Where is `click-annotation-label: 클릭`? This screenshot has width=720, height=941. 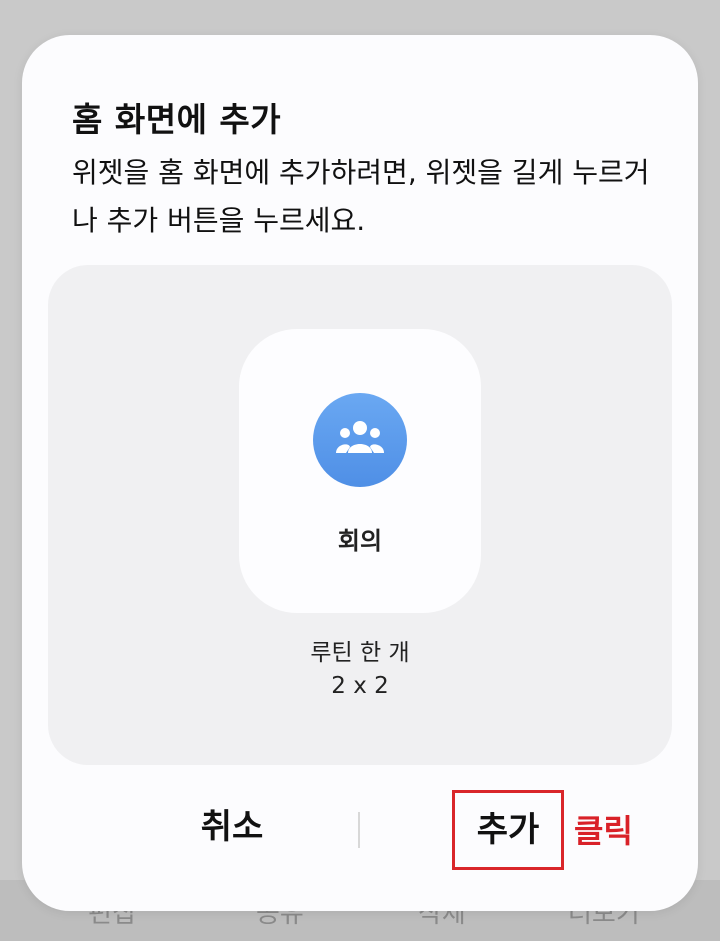
click-annotation-label: 클릭 is located at coordinates (603, 831).